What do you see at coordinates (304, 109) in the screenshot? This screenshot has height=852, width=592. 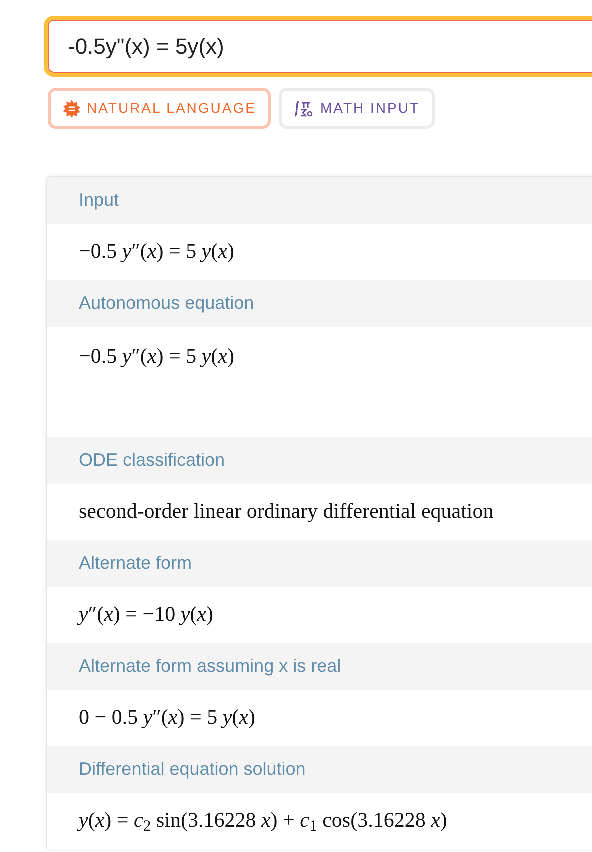 I see `math-symbols-icon` at bounding box center [304, 109].